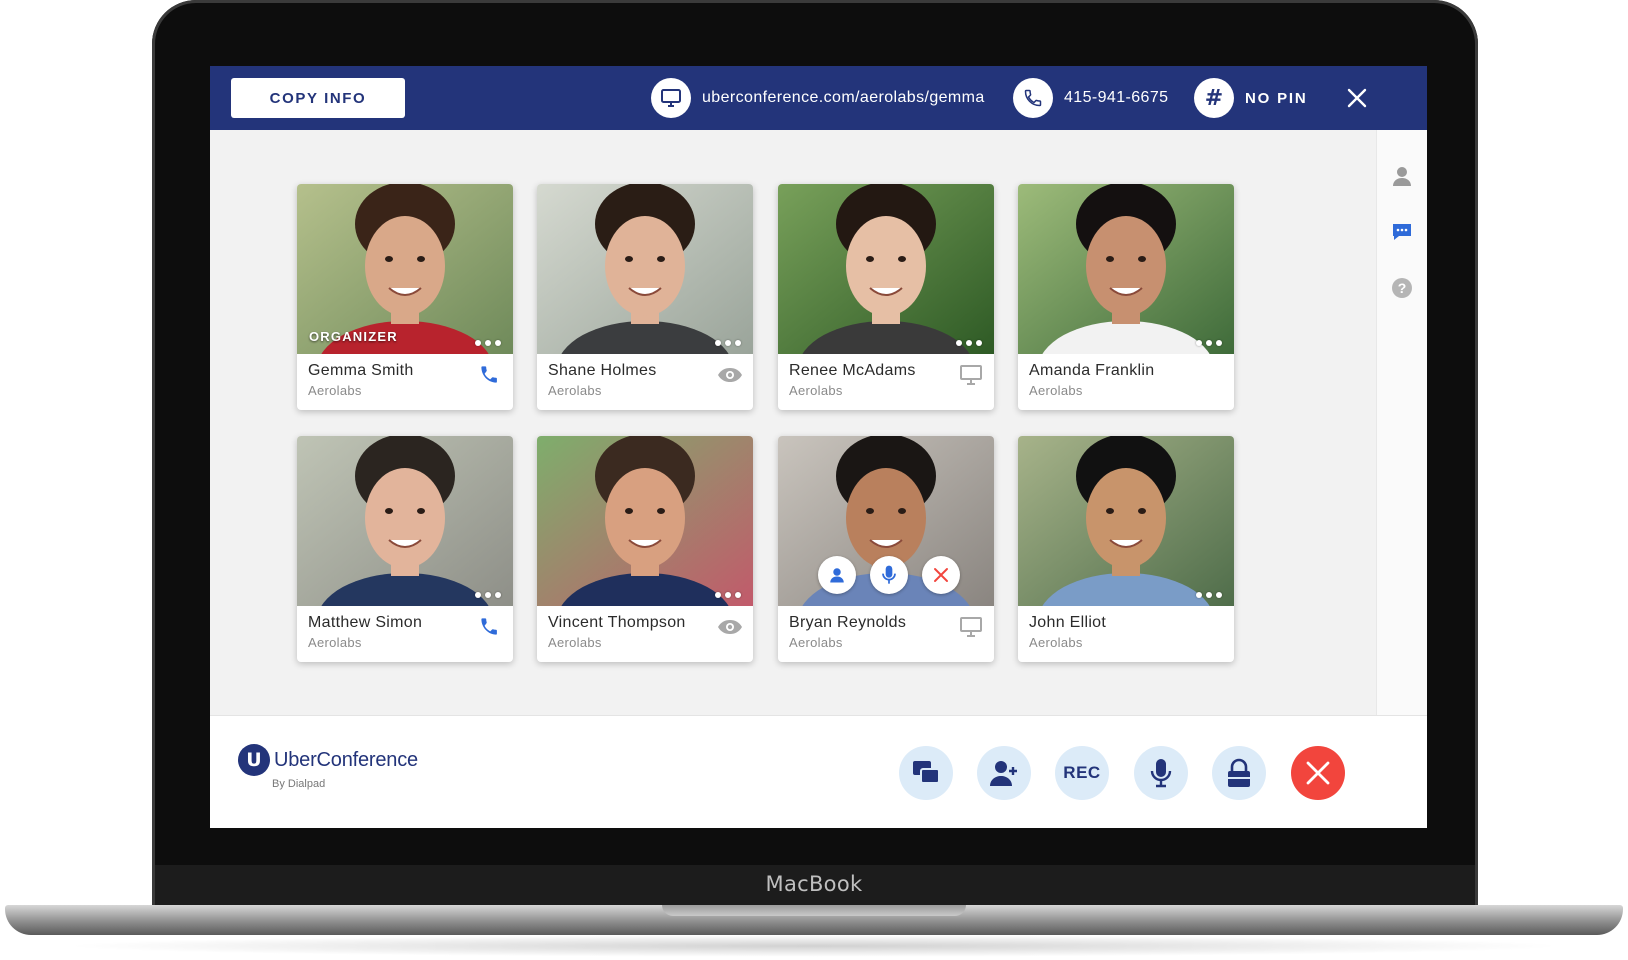 This screenshot has width=1628, height=960. I want to click on mute-button, so click(1161, 773).